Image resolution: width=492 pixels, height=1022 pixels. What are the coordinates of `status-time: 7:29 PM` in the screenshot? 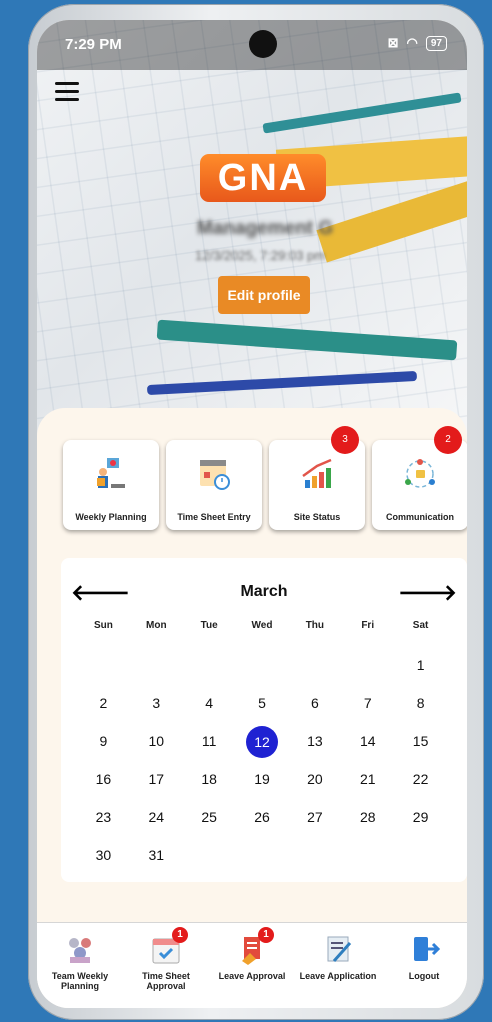 It's located at (93, 44).